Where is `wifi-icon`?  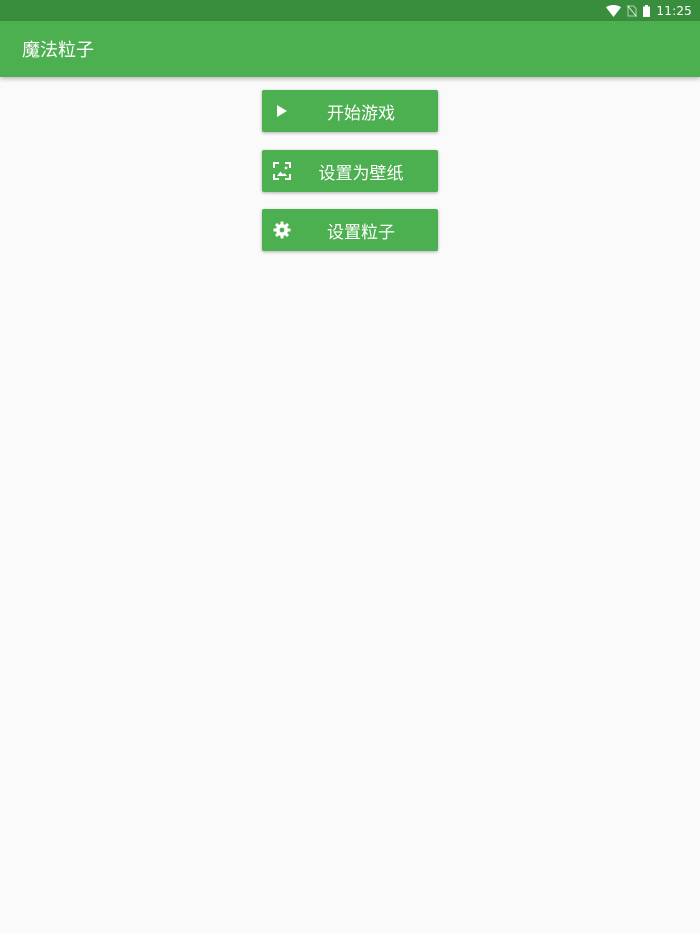 wifi-icon is located at coordinates (614, 10).